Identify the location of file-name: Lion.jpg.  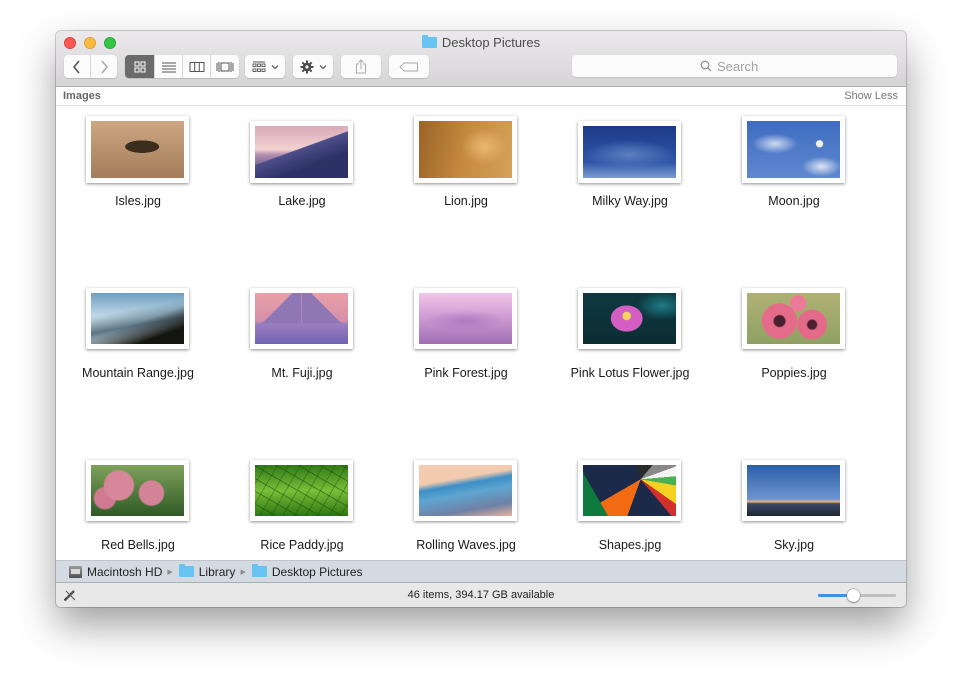
(466, 201).